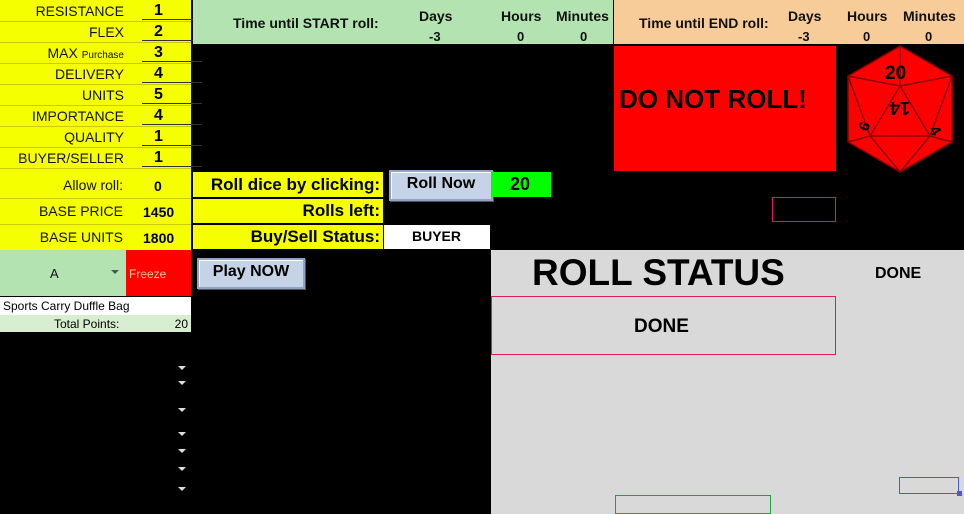  I want to click on parameter-label: QUALITY, so click(94, 137).